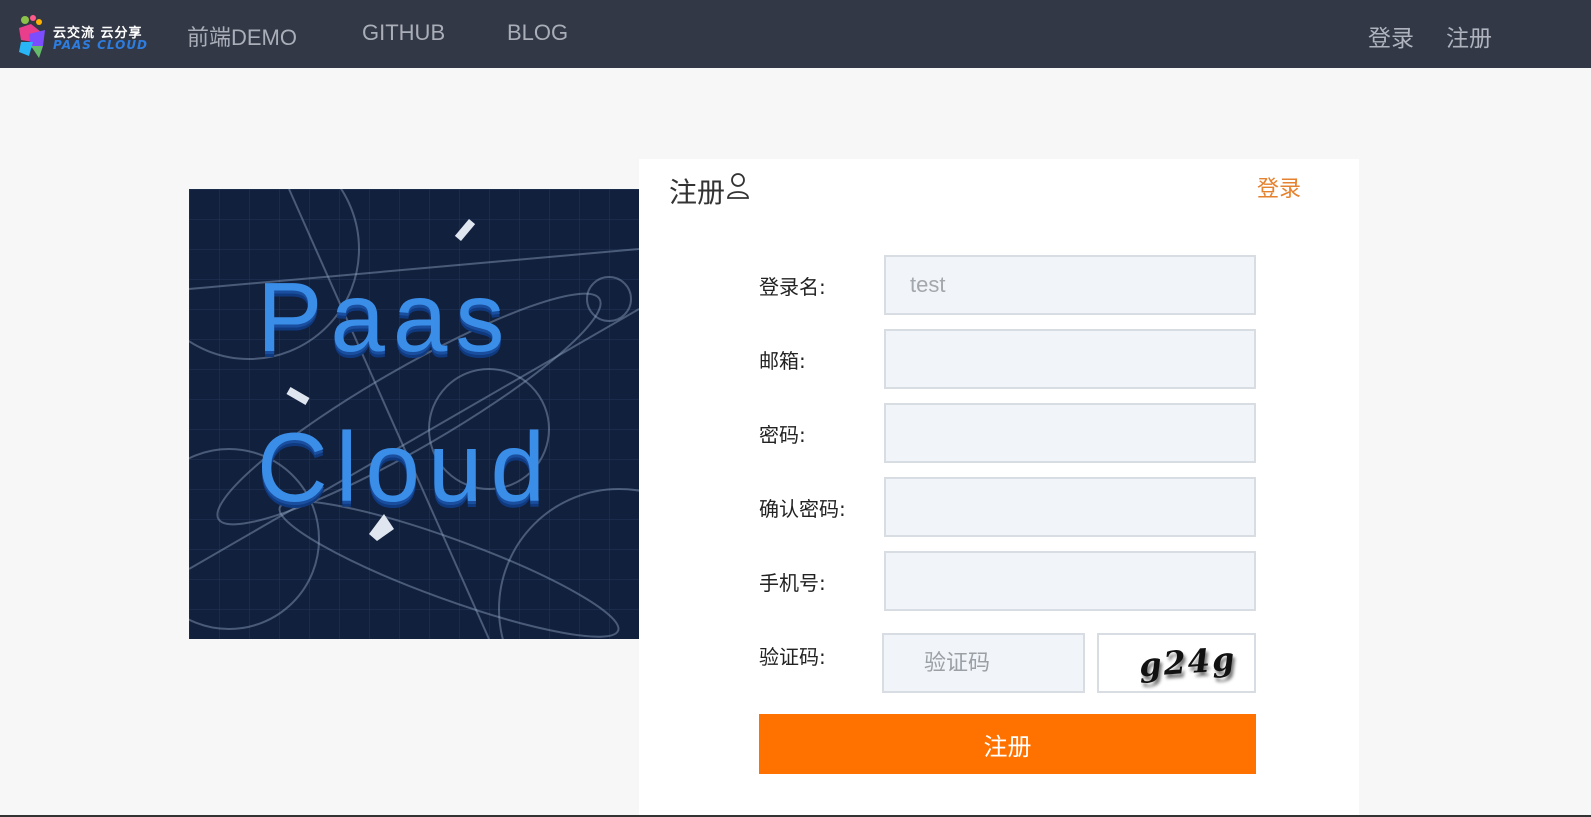 The height and width of the screenshot is (817, 1591). What do you see at coordinates (1279, 187) in the screenshot?
I see `switch-to-login-link: 登录` at bounding box center [1279, 187].